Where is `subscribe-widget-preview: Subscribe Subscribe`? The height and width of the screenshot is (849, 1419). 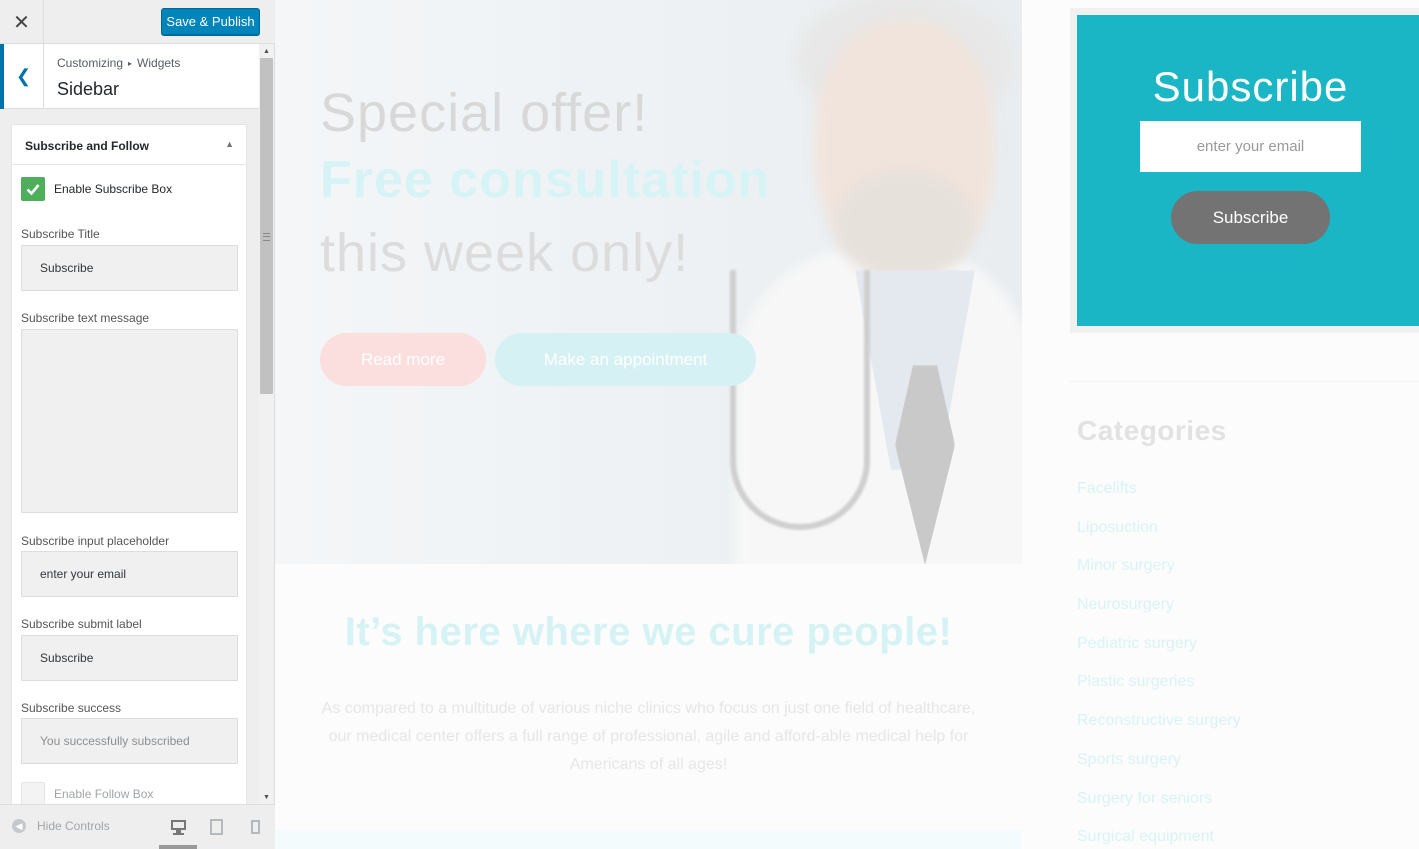 subscribe-widget-preview: Subscribe Subscribe is located at coordinates (1248, 170).